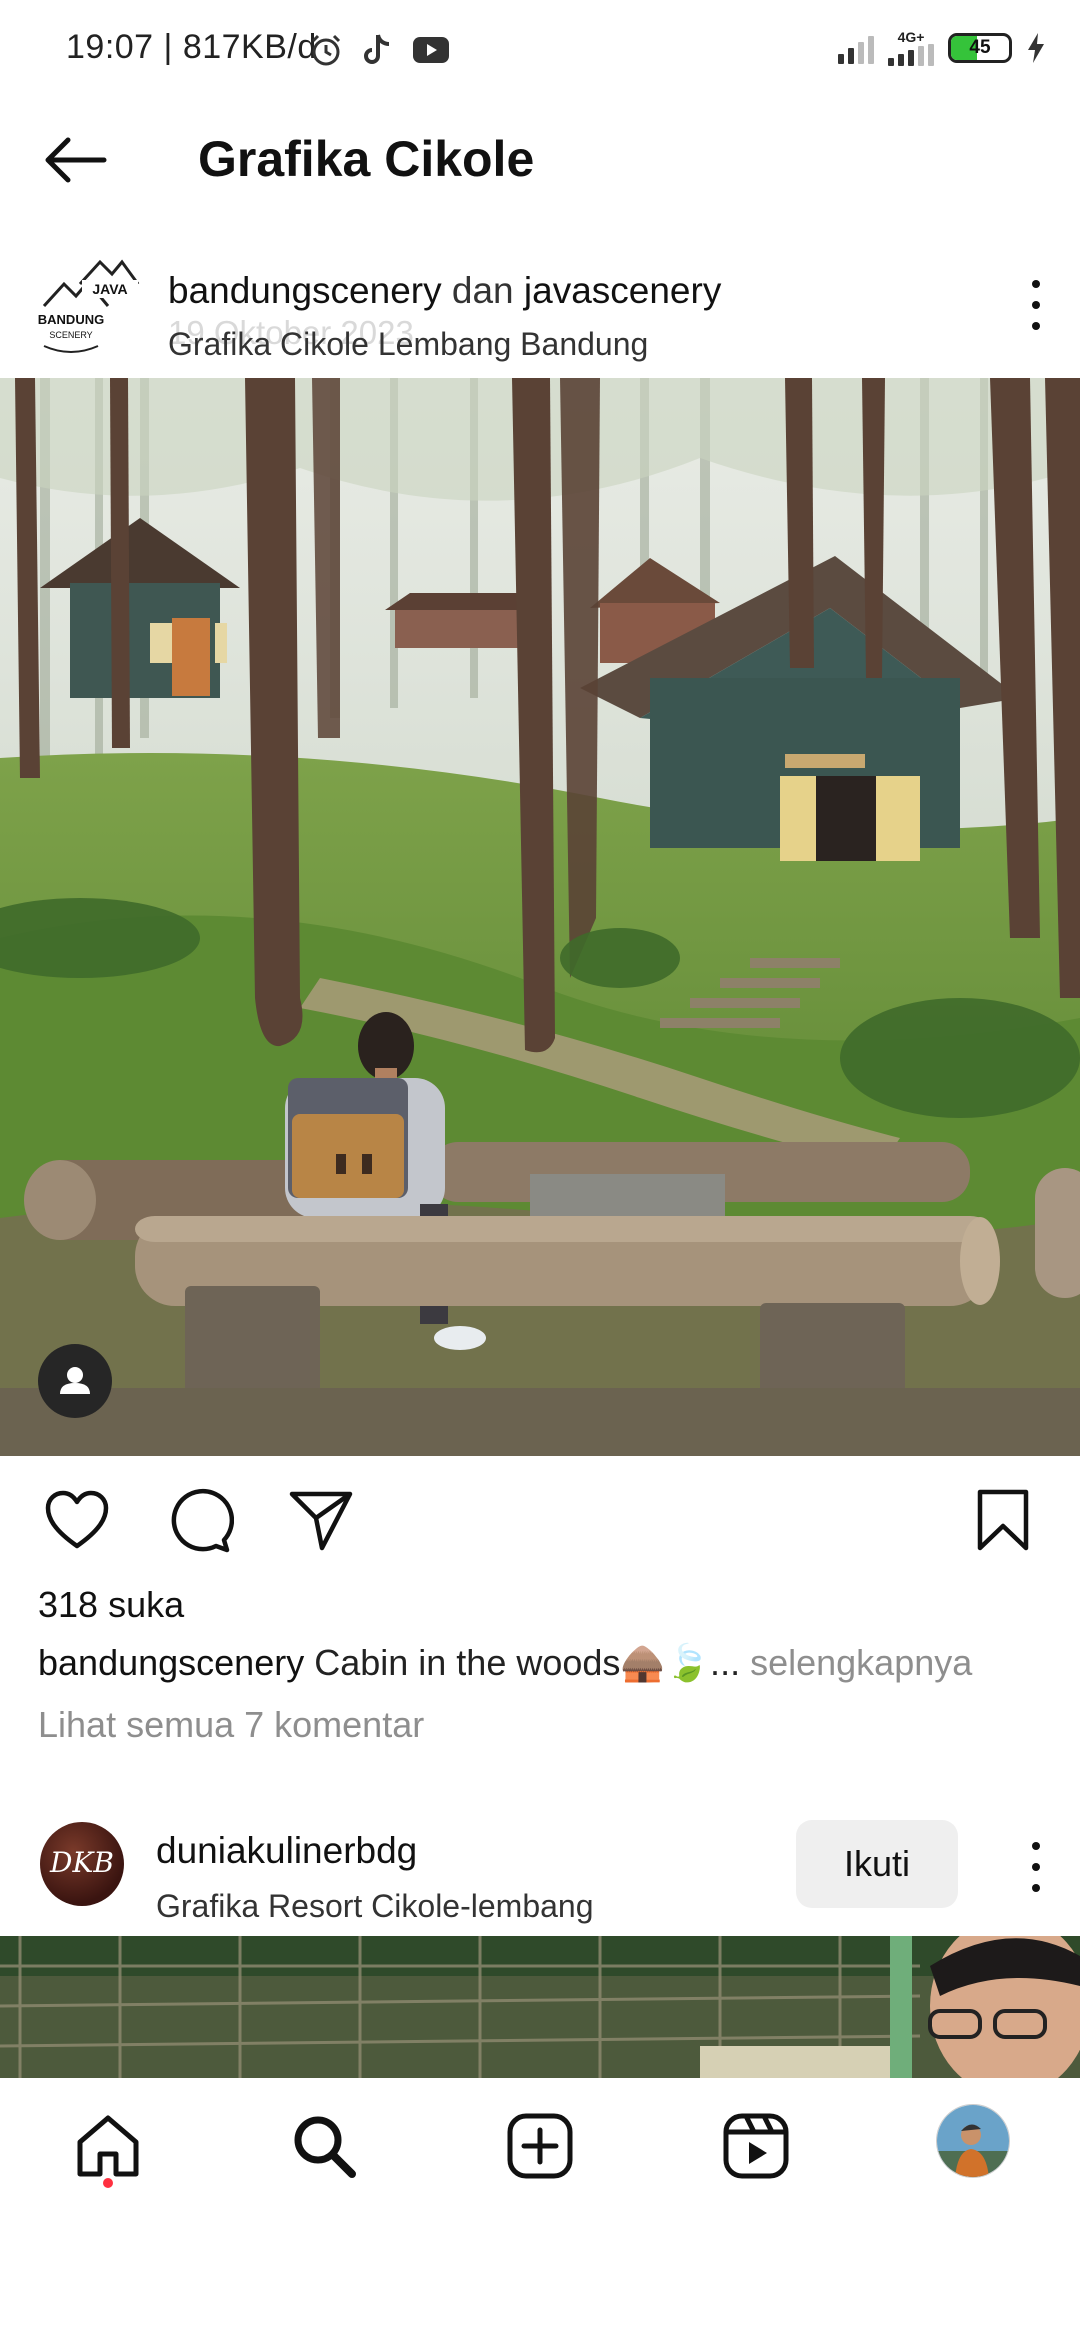 This screenshot has height=2340, width=1080. I want to click on reels-icon, so click(756, 2146).